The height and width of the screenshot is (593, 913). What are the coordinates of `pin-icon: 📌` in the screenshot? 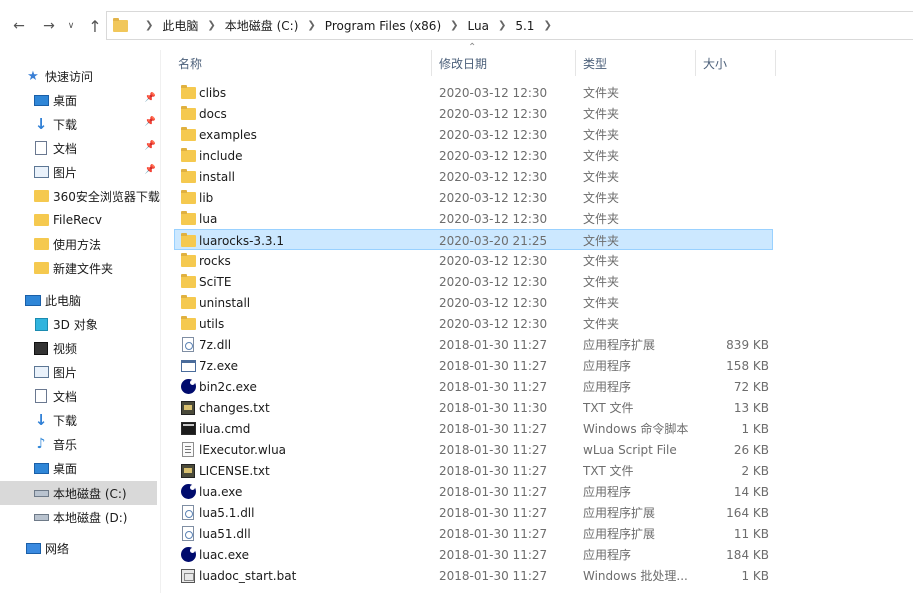 It's located at (150, 98).